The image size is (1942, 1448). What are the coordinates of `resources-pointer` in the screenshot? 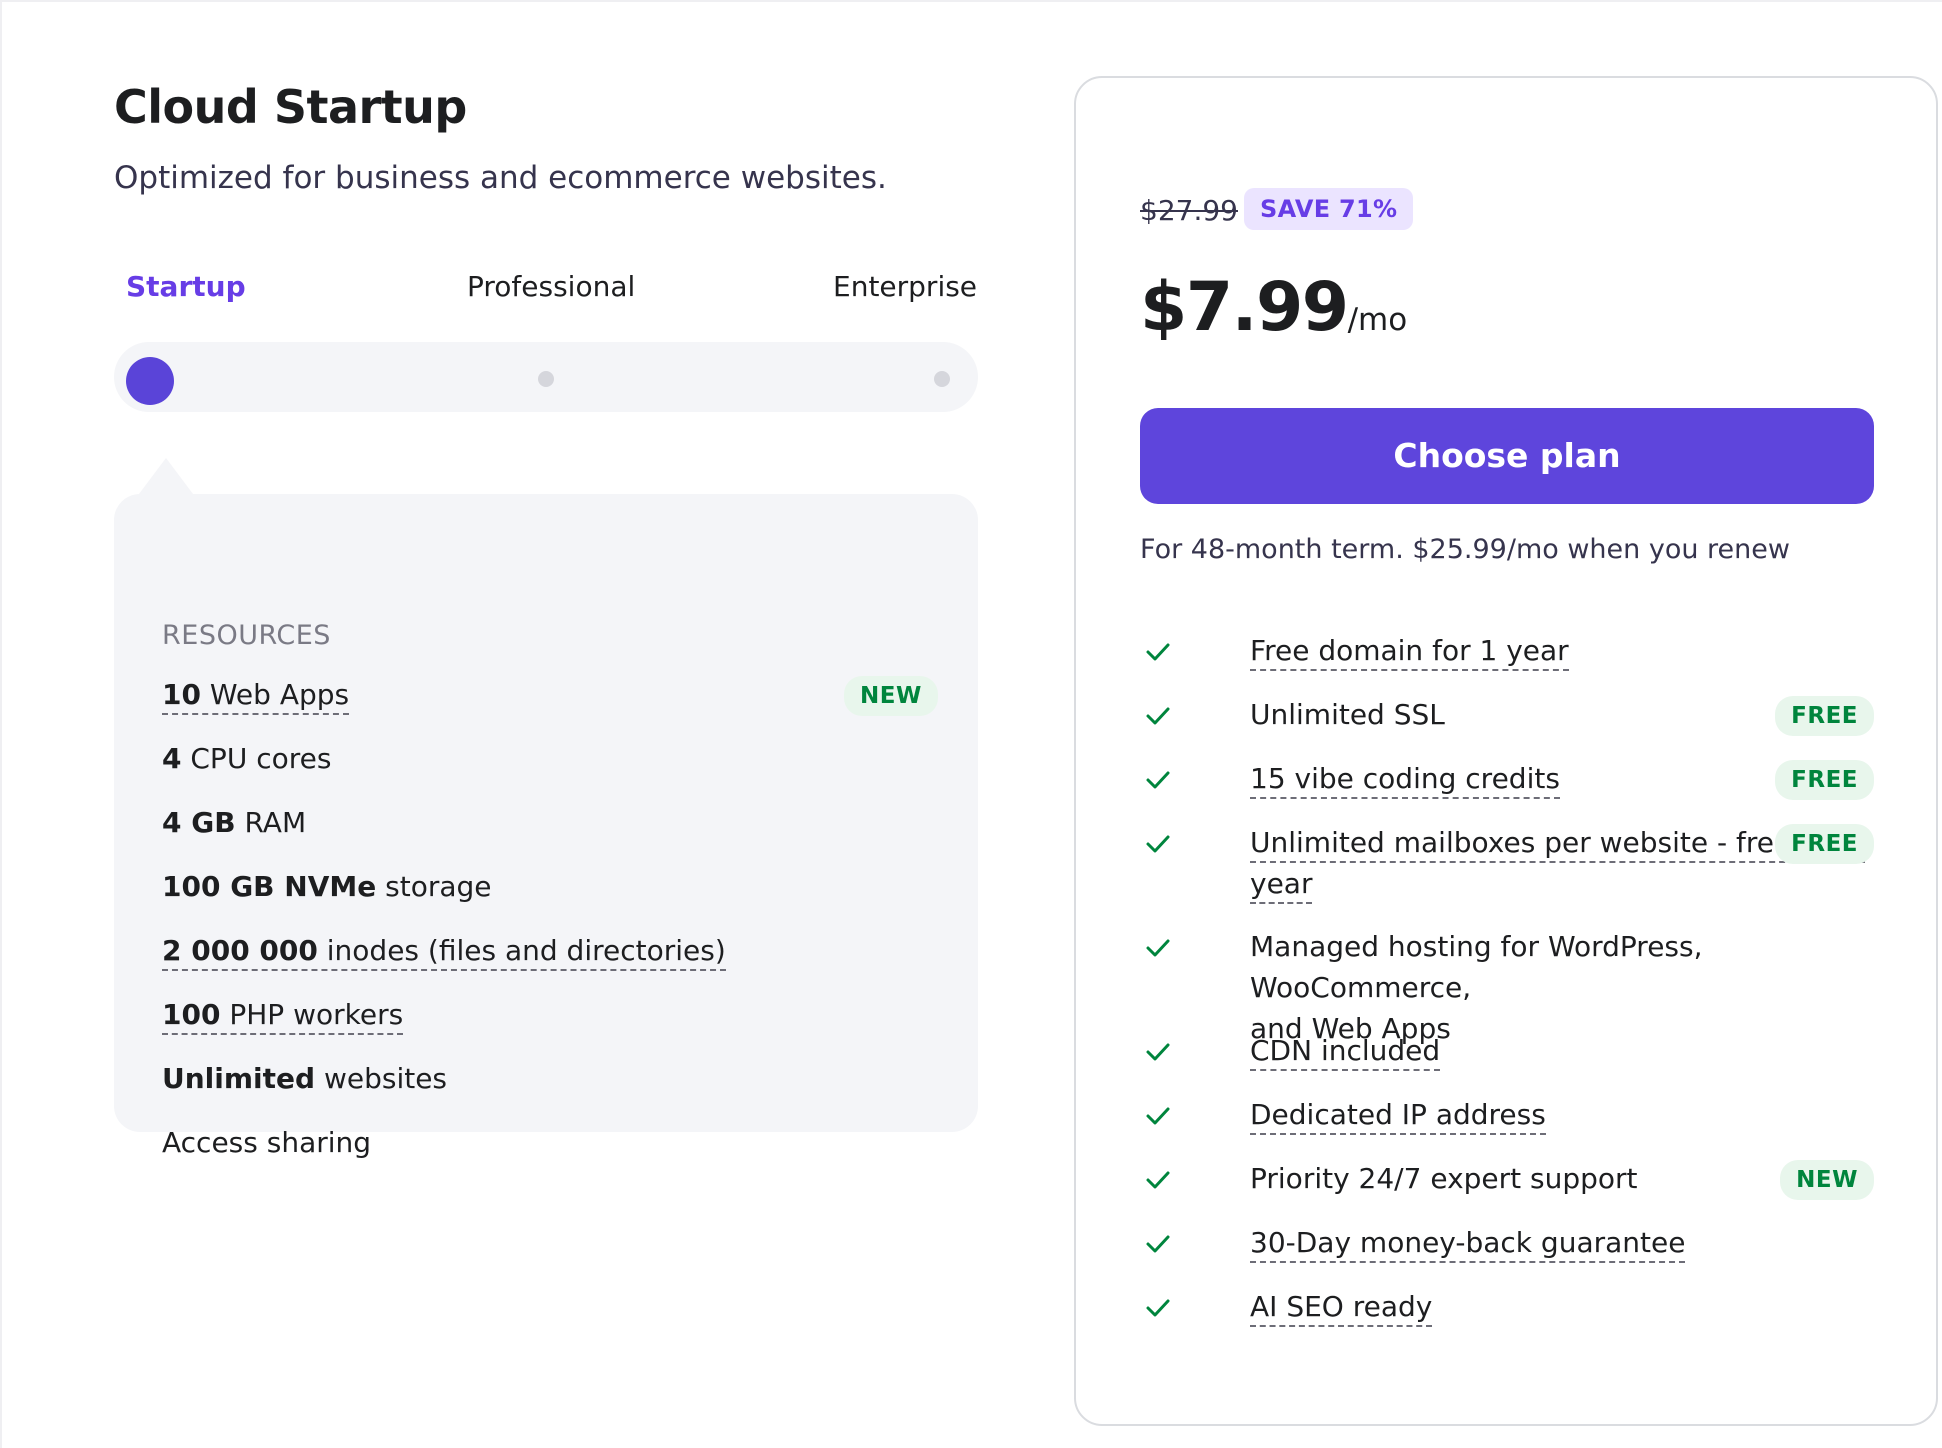 It's located at (166, 478).